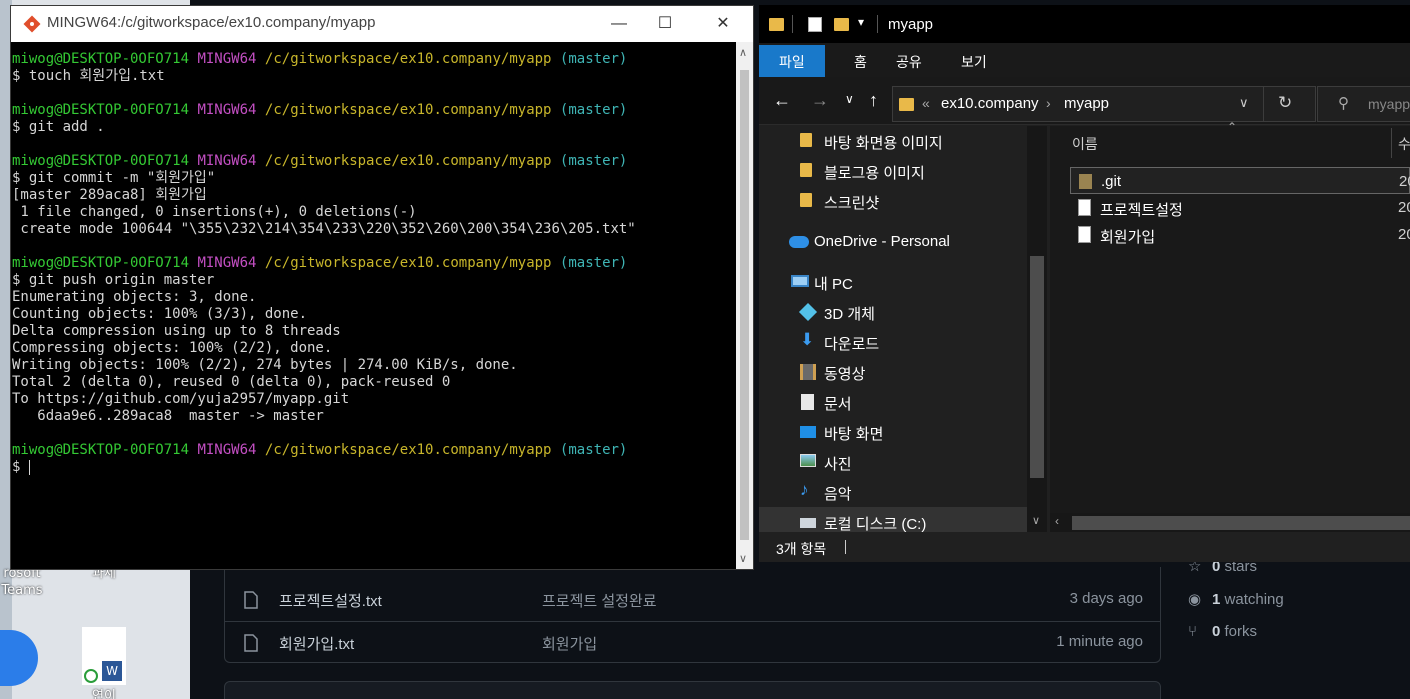 The width and height of the screenshot is (1410, 699). Describe the element at coordinates (861, 22) in the screenshot. I see `quick-access-dropdown-icon: ▾` at that location.